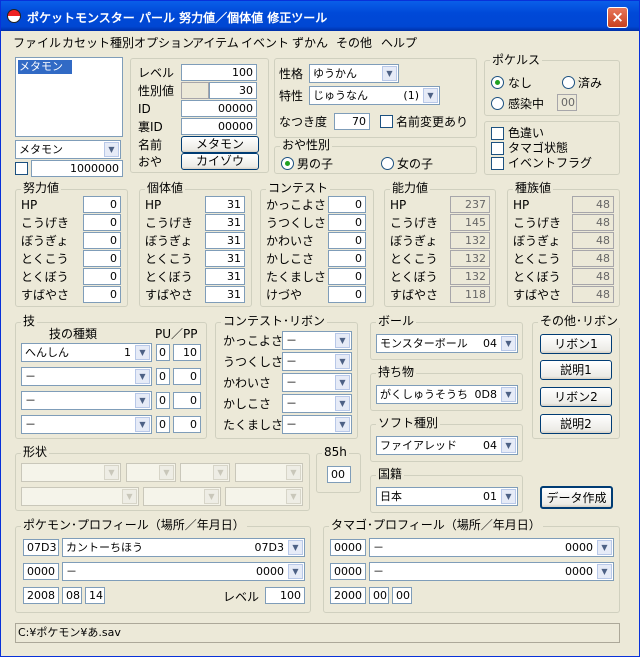 This screenshot has height=657, width=640. I want to click on desc1-button: 説明1, so click(576, 370).